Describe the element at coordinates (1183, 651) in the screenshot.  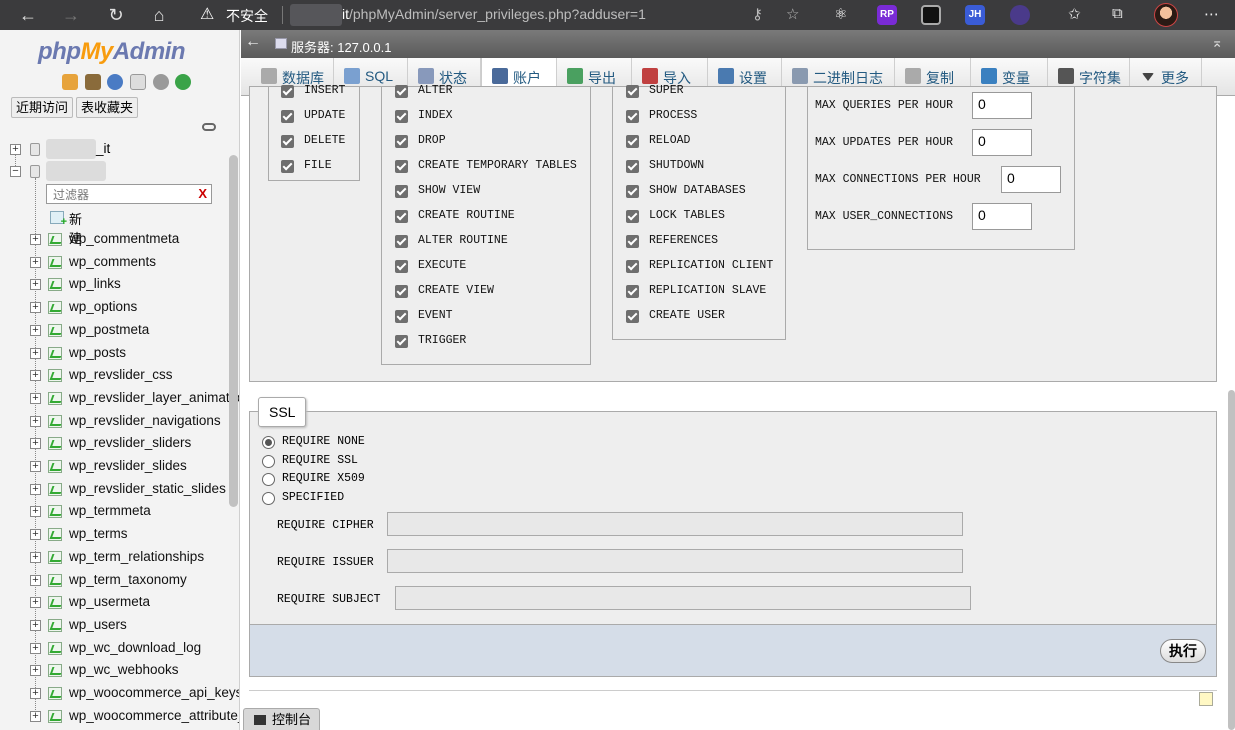
I see `go-button: 执行` at that location.